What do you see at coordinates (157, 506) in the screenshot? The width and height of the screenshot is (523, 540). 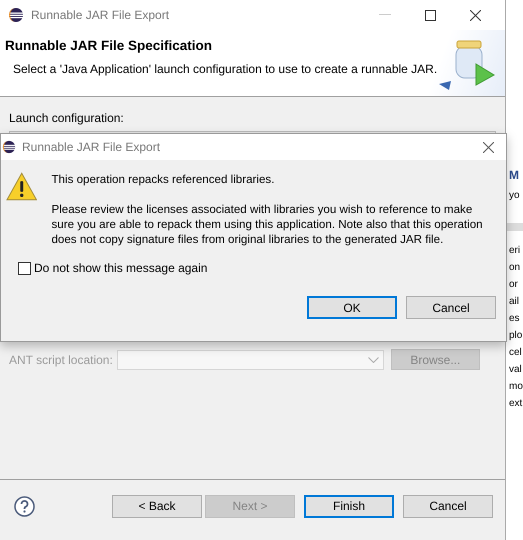 I see `wizard-button: < Back` at bounding box center [157, 506].